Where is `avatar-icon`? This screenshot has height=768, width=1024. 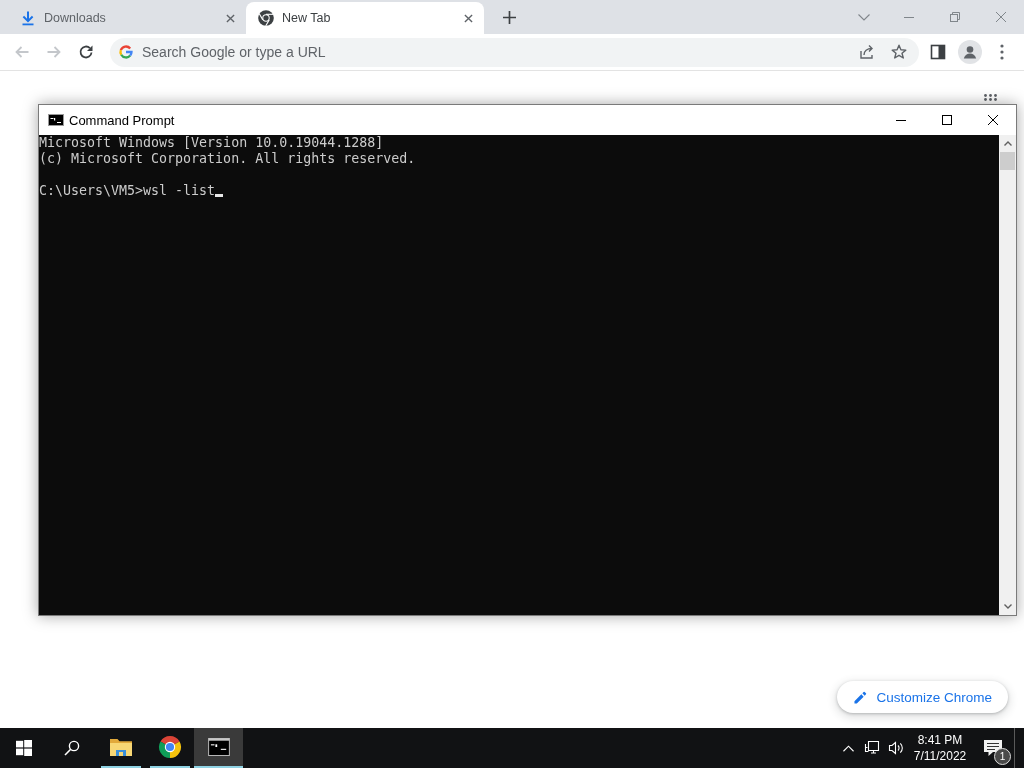 avatar-icon is located at coordinates (970, 52).